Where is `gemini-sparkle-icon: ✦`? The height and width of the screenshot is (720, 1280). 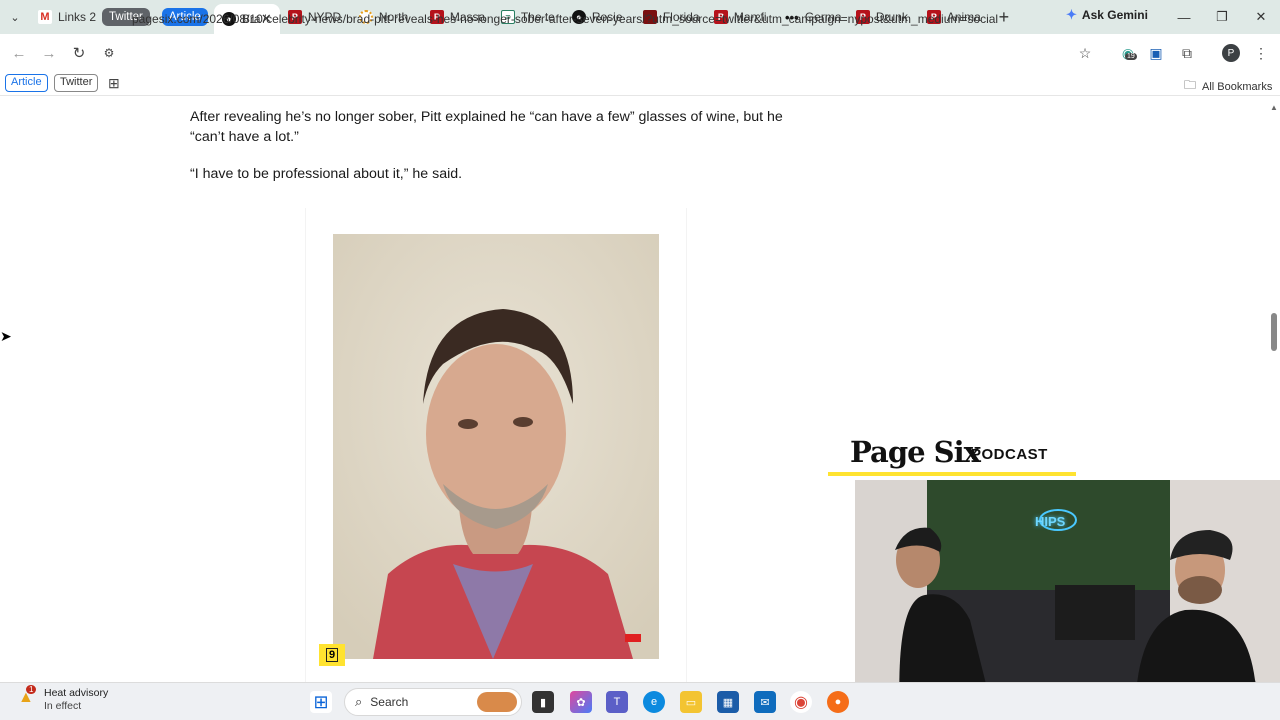
gemini-sparkle-icon: ✦ is located at coordinates (1071, 14).